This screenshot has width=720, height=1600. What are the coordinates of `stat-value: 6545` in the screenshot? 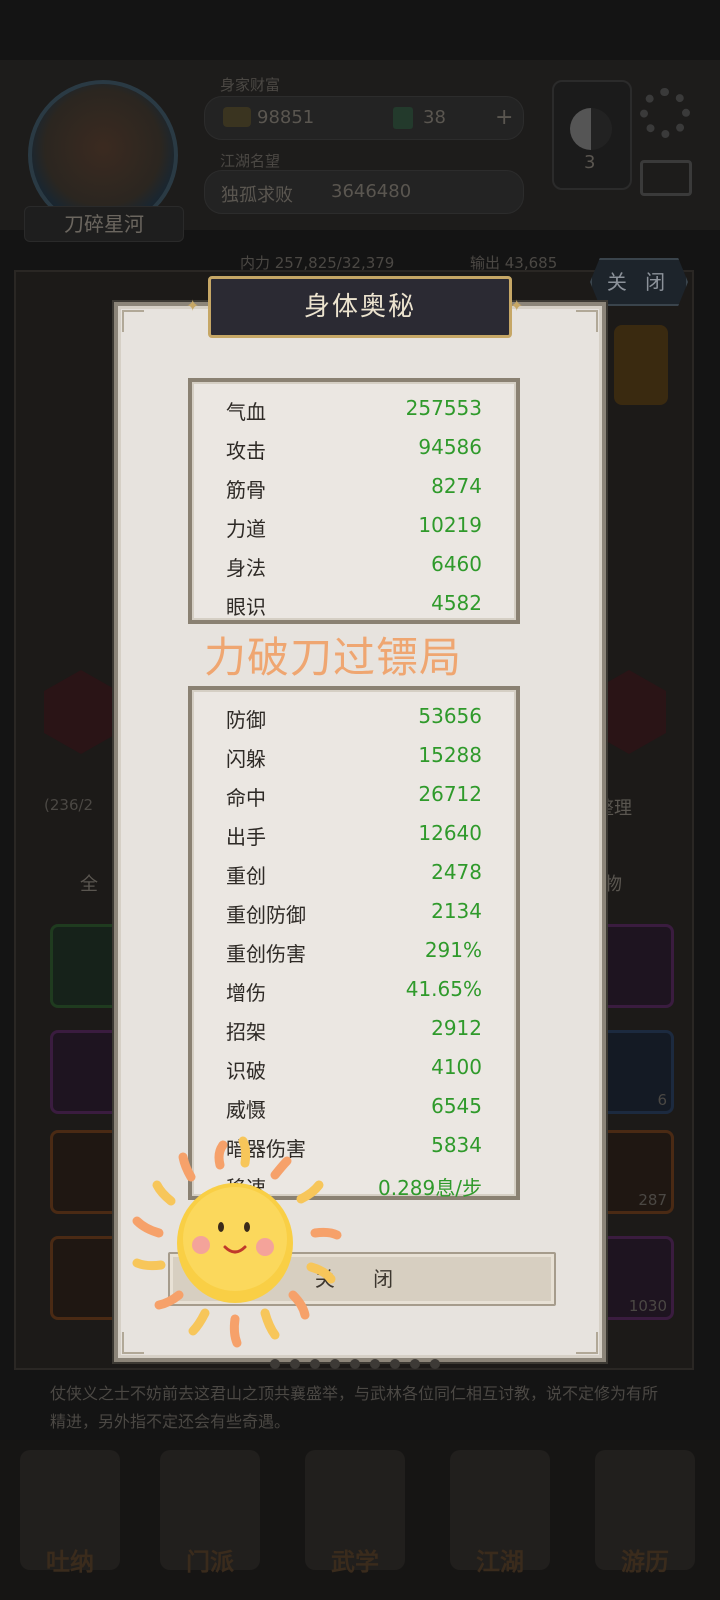 It's located at (456, 1106).